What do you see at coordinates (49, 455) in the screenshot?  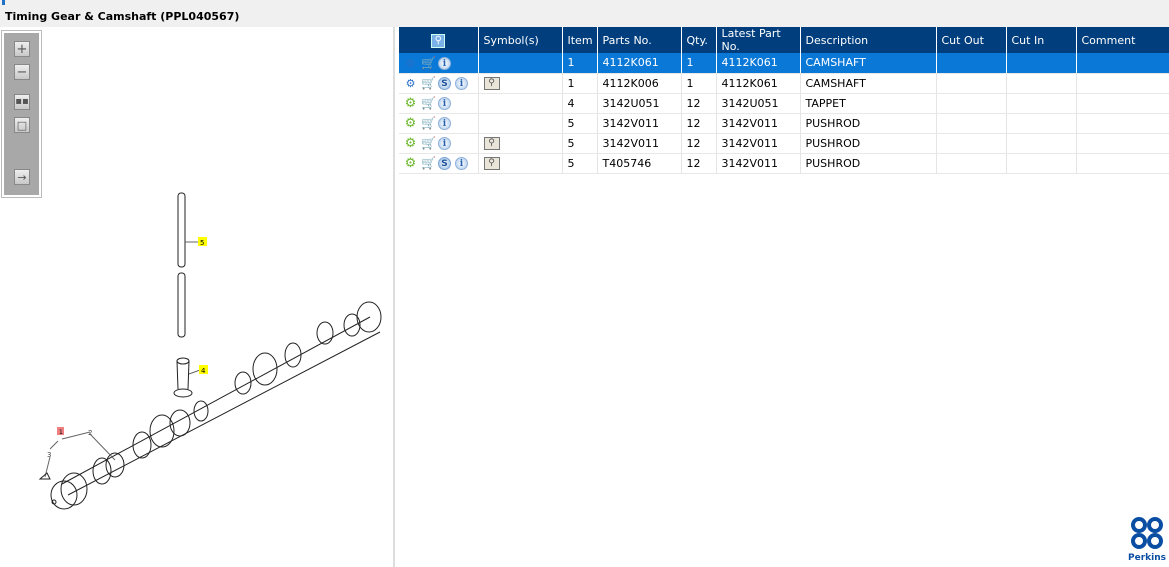 I see `callout-3: 3` at bounding box center [49, 455].